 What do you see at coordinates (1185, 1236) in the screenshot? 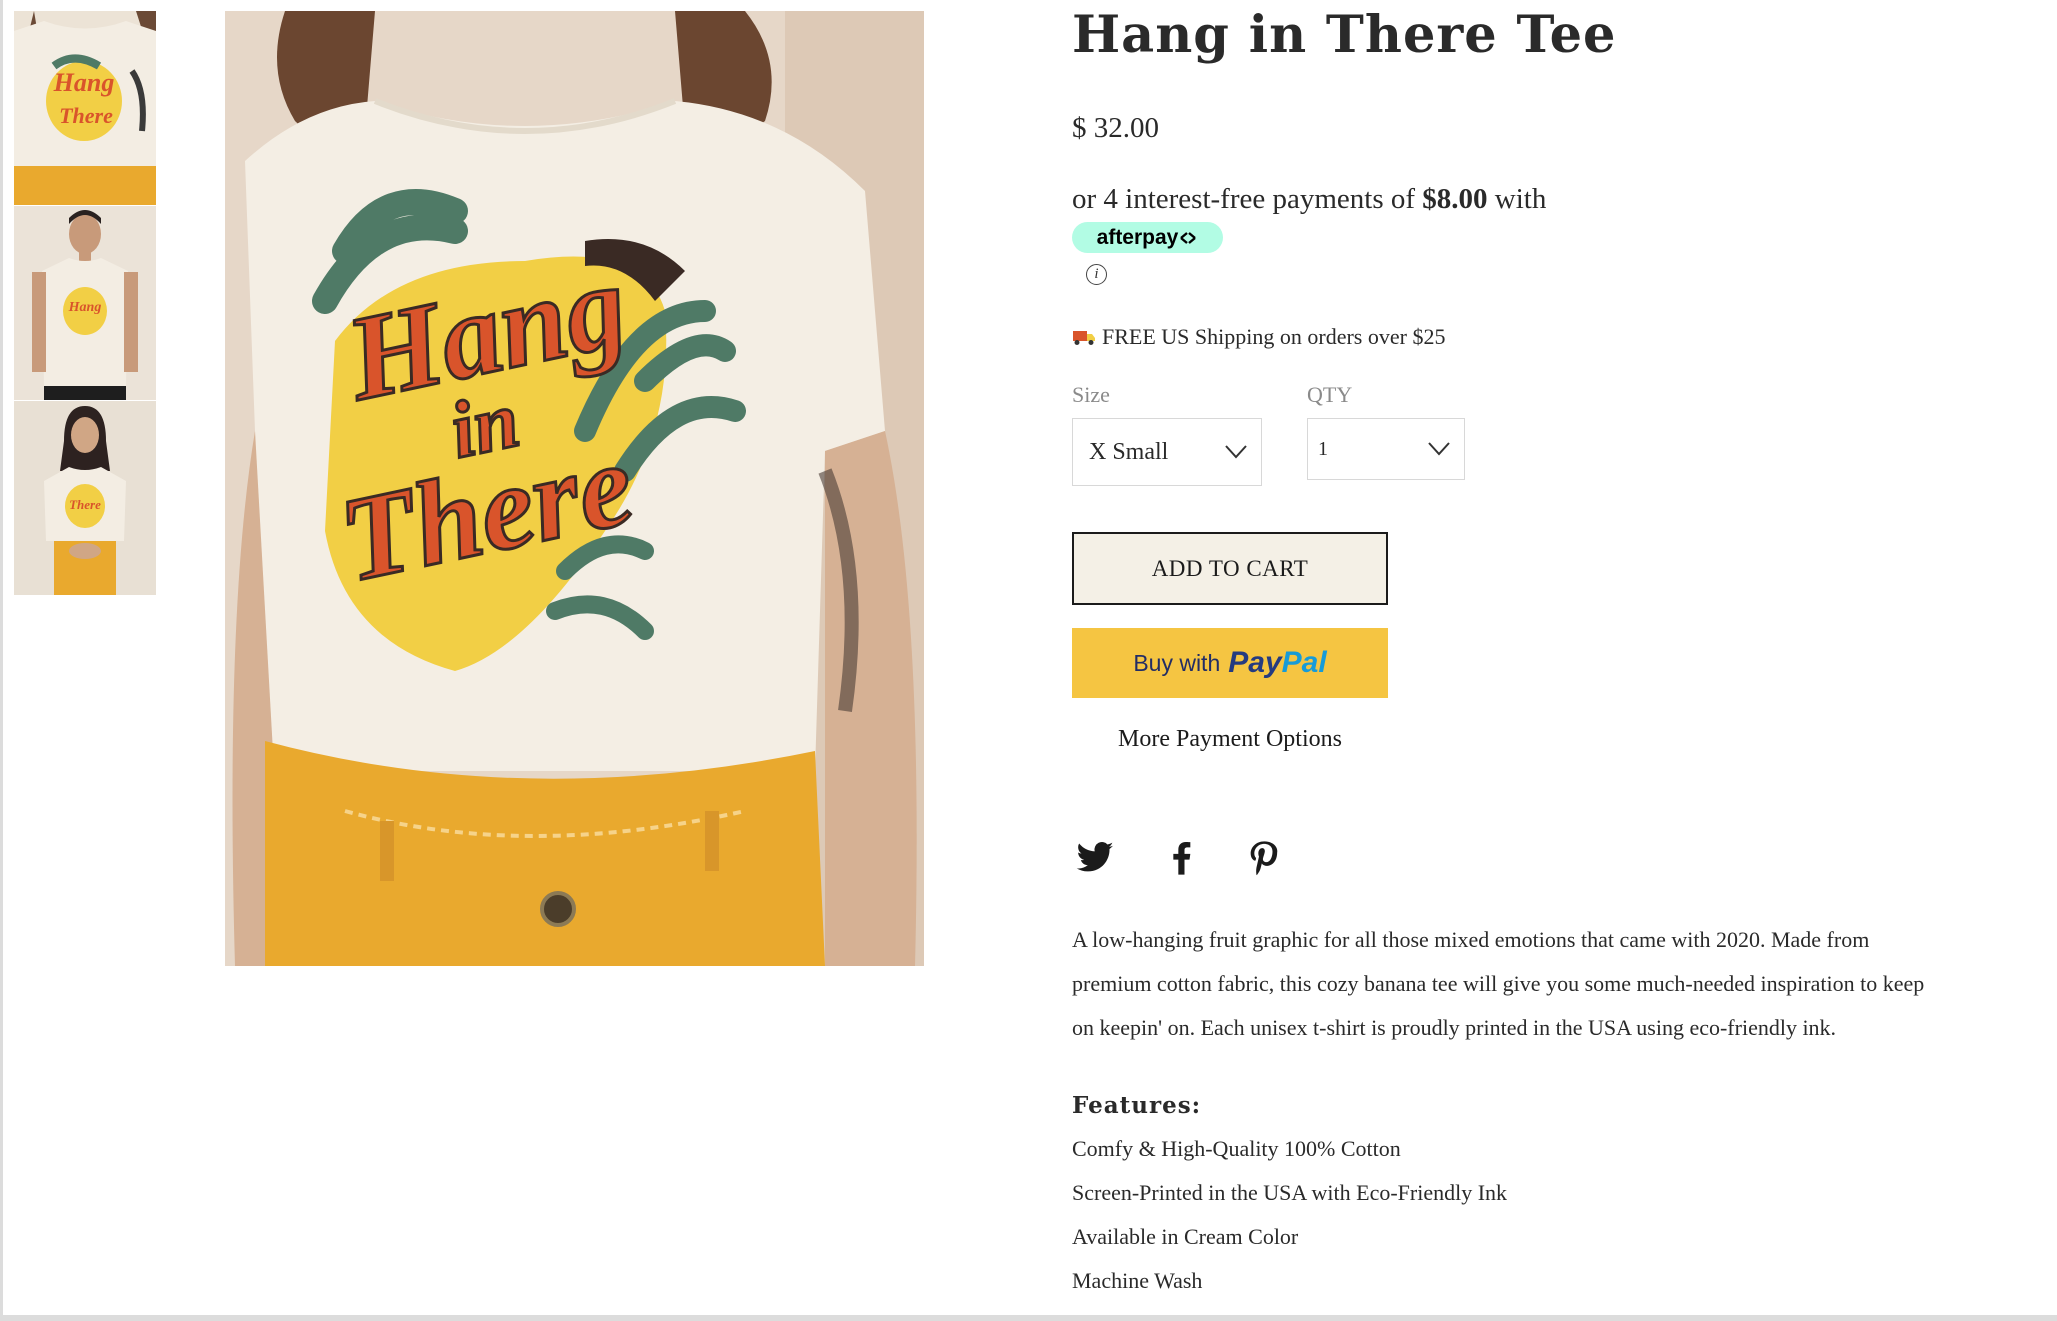
I see `feature-item: Available in Cream Color` at bounding box center [1185, 1236].